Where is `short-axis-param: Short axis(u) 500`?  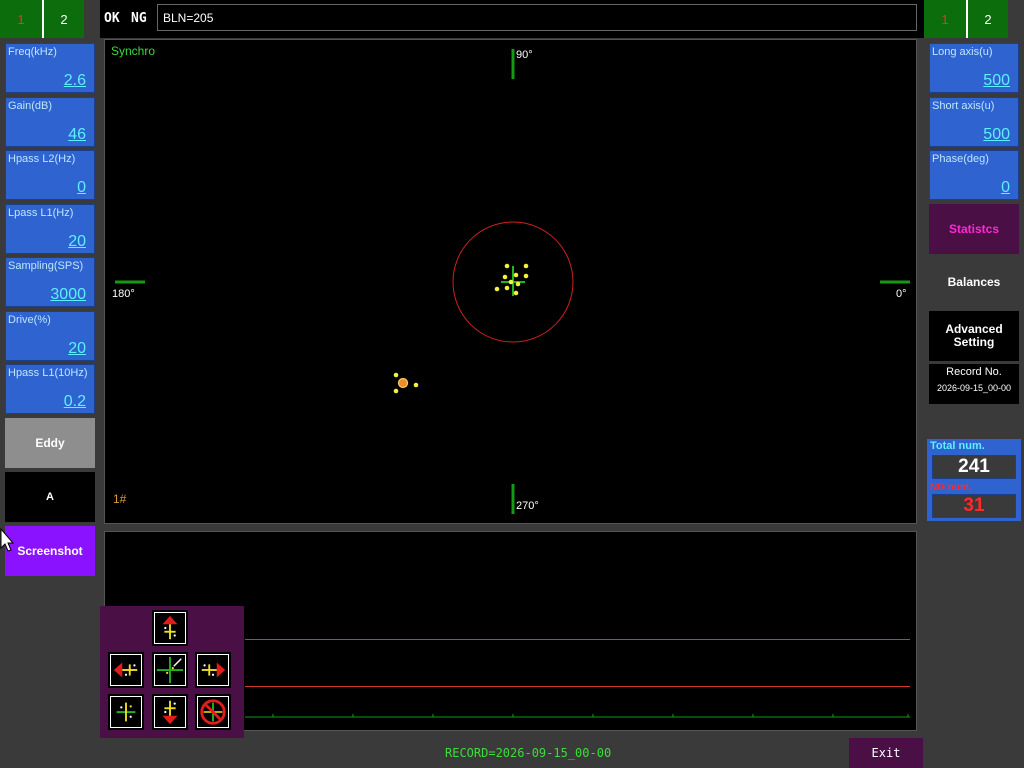 short-axis-param: Short axis(u) 500 is located at coordinates (974, 122).